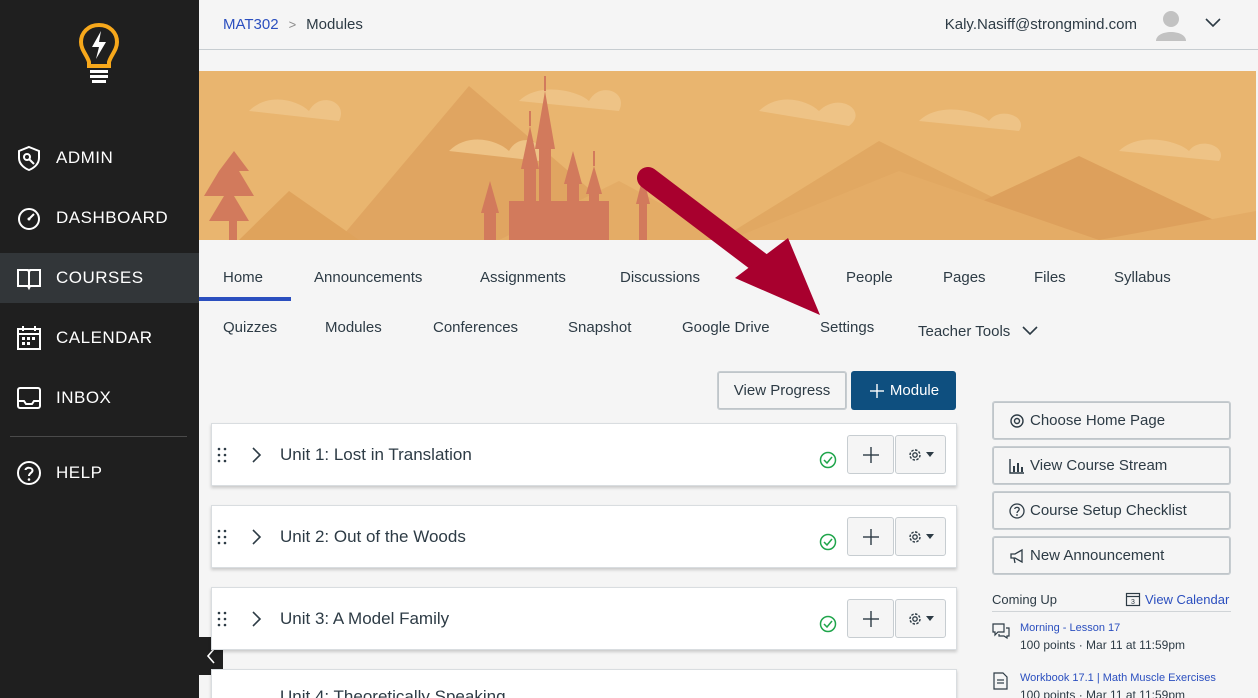  Describe the element at coordinates (334, 24) in the screenshot. I see `breadcrumb-current: Modules` at that location.